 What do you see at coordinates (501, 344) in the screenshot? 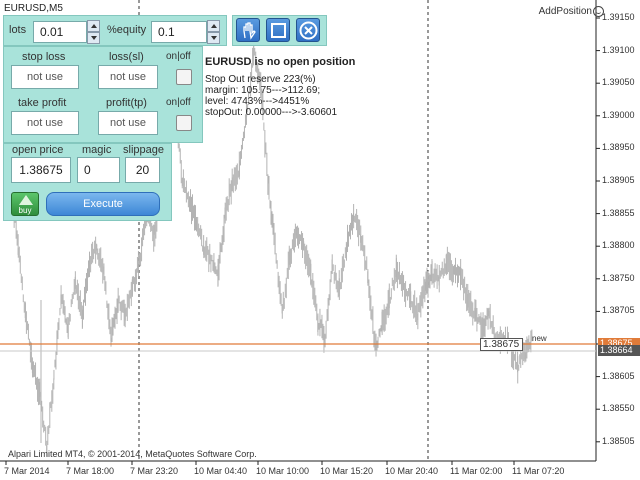
I see `trade-price-box: 1.38675` at bounding box center [501, 344].